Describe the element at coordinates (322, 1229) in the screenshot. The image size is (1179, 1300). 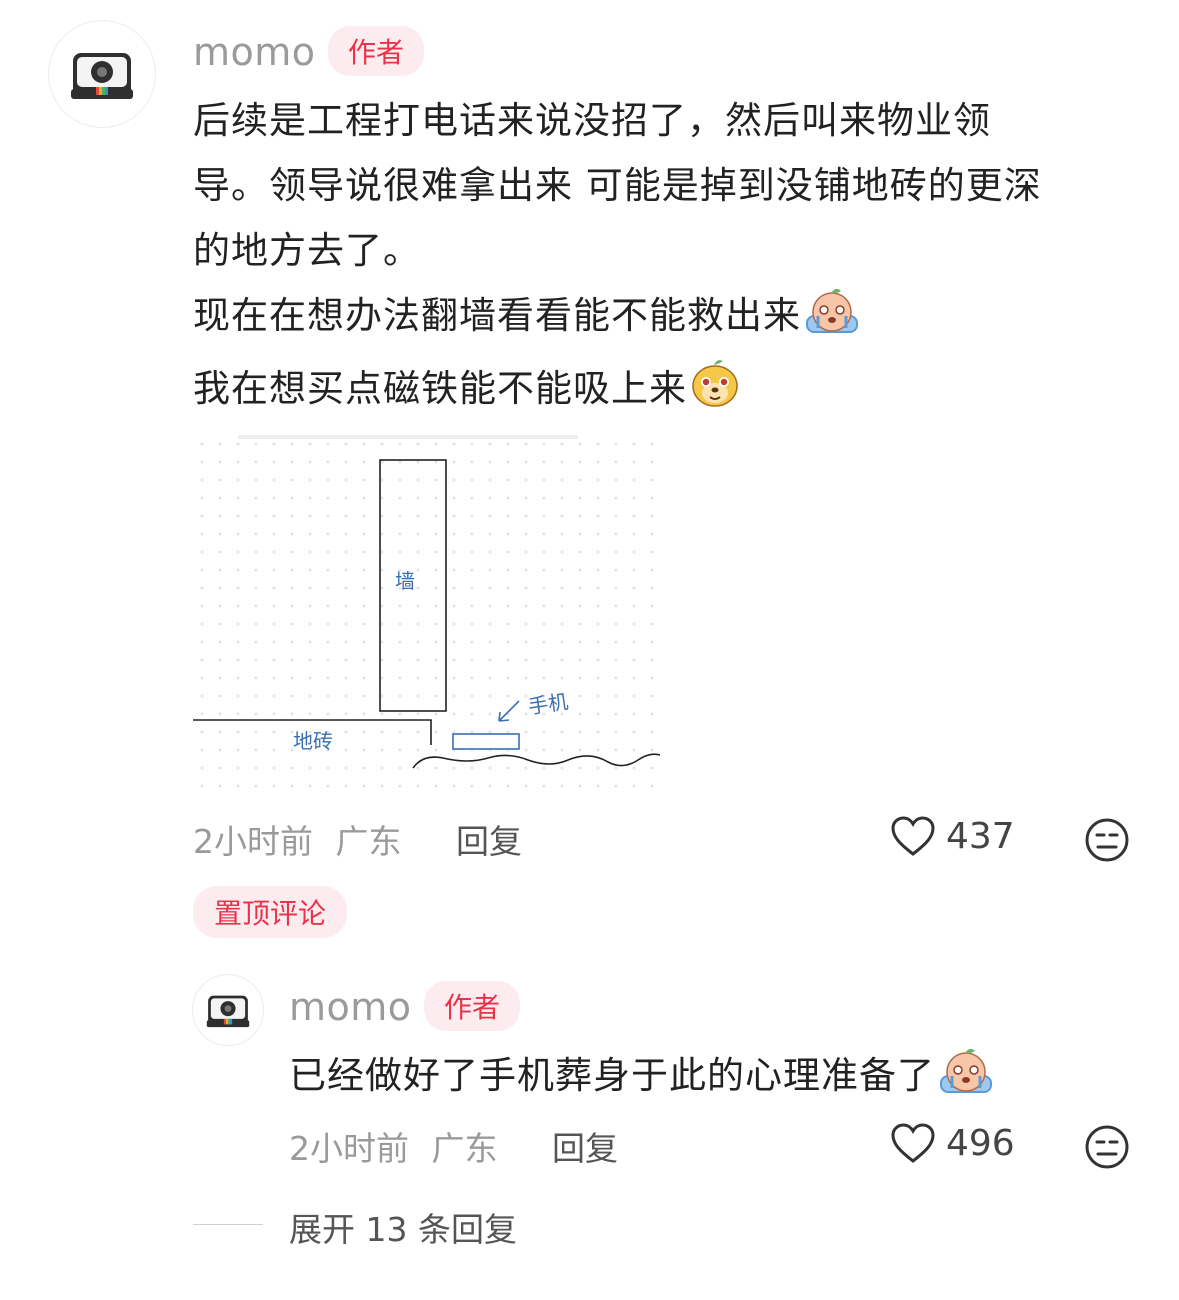
I see `expand-prefix: 展开` at that location.